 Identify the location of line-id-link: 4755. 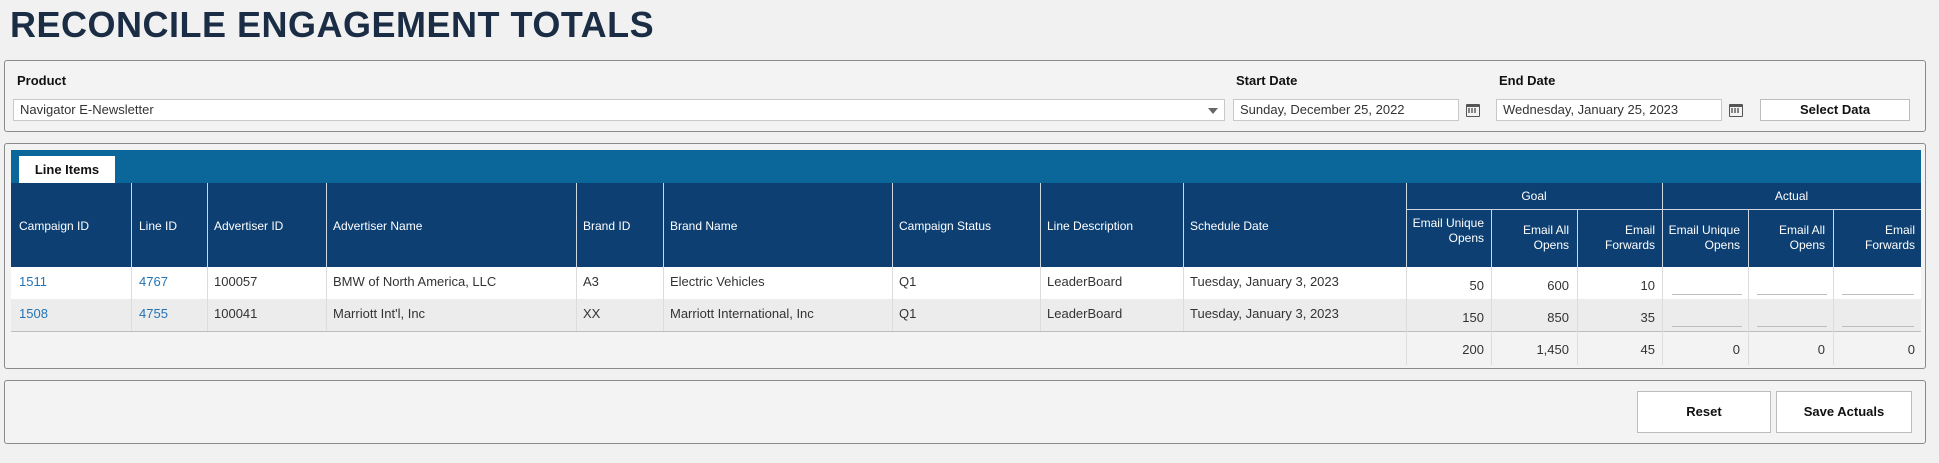
(153, 313).